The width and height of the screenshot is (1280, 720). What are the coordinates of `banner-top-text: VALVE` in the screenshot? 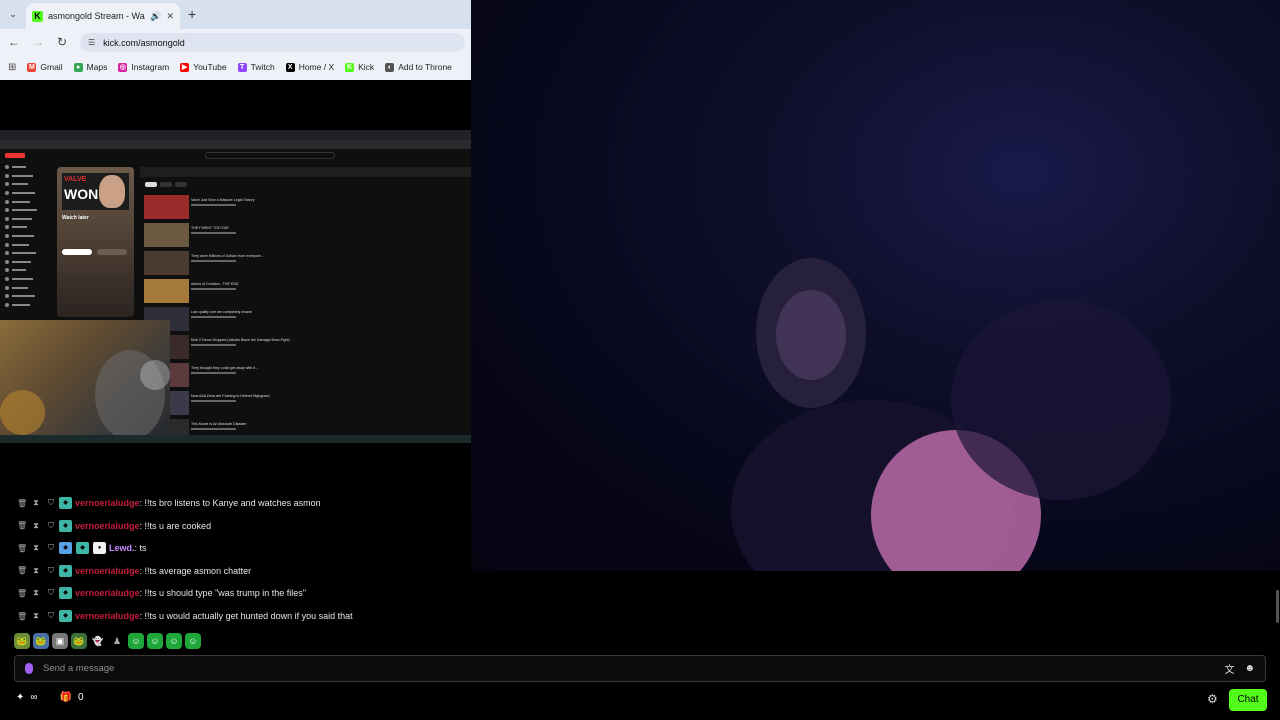 It's located at (75, 179).